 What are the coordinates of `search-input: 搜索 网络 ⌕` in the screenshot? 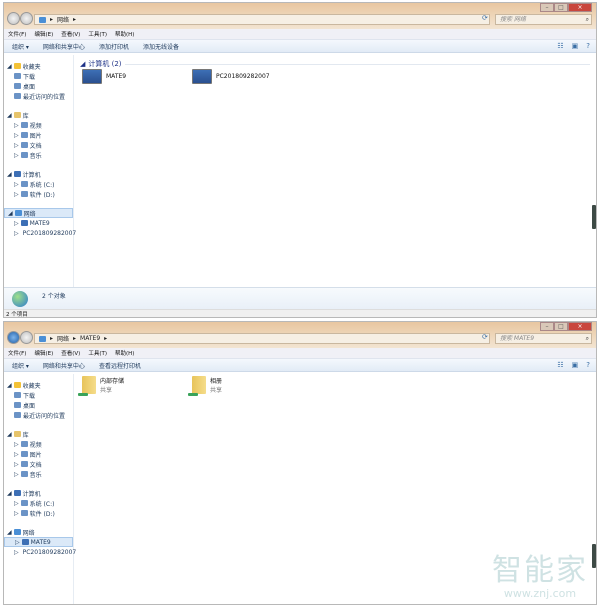 It's located at (543, 19).